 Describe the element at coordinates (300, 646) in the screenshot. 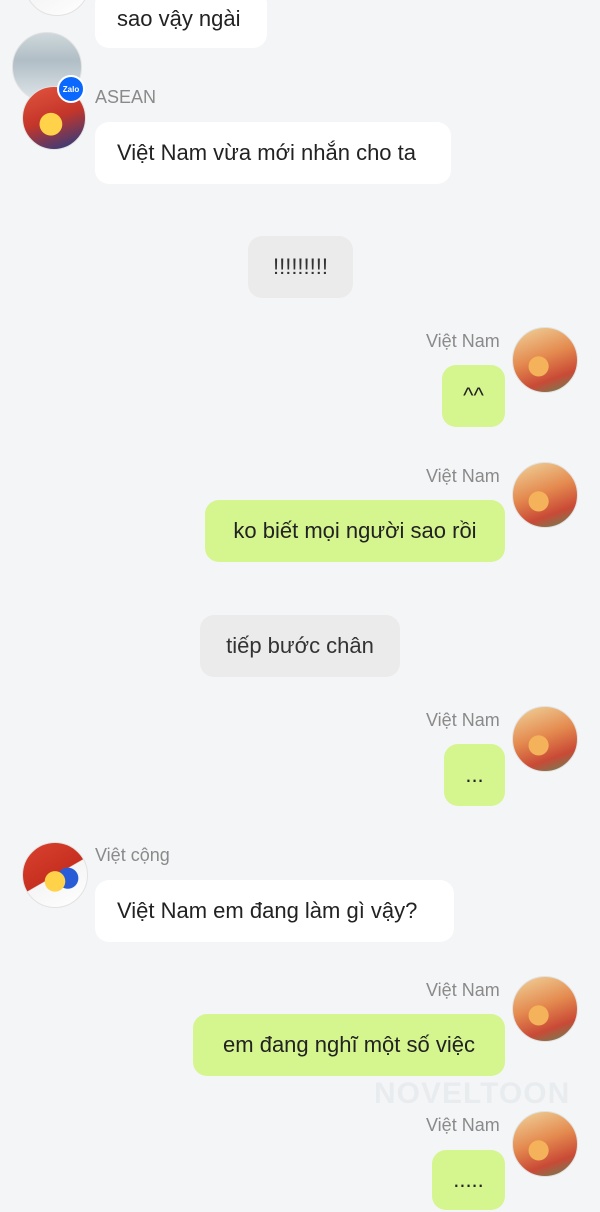

I see `system-message: tiếp bước chân` at that location.